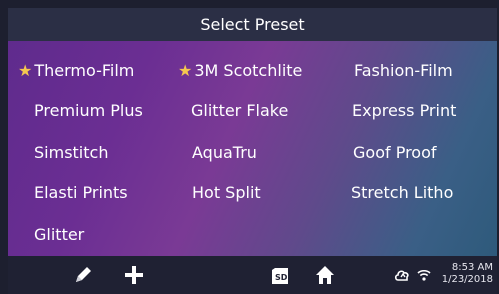 This screenshot has width=499, height=294. Describe the element at coordinates (252, 275) in the screenshot. I see `bottom-toolbar: SD 8:53 AM 1/23/2018` at that location.